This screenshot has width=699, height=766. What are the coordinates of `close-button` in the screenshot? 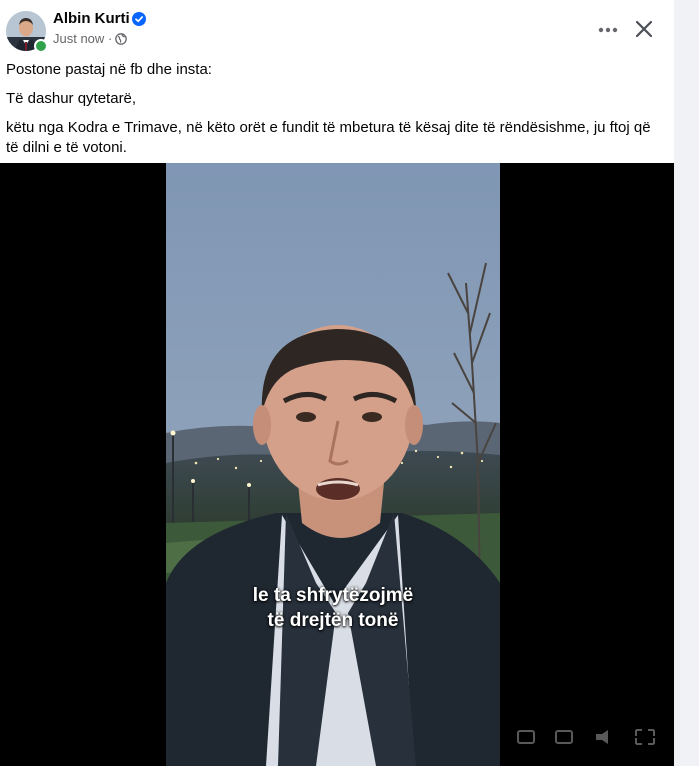 It's located at (644, 29).